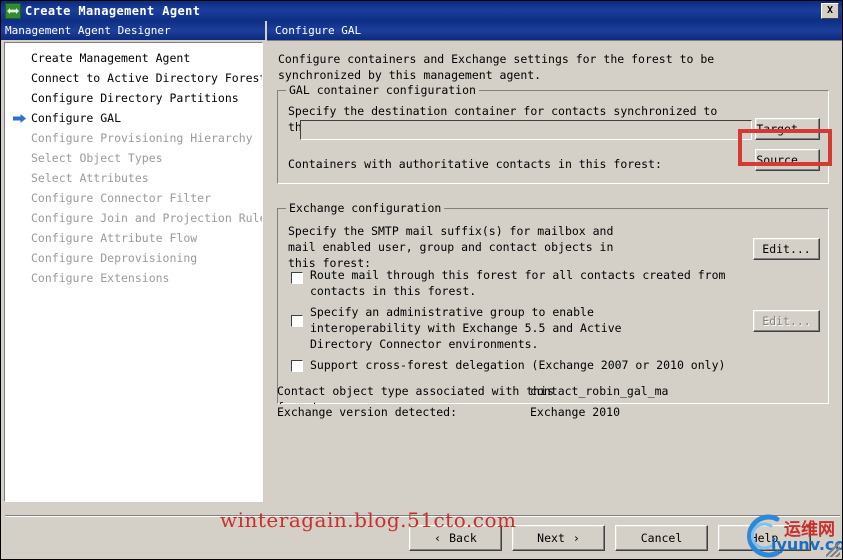 This screenshot has width=843, height=560. What do you see at coordinates (463, 538) in the screenshot?
I see `back-button-label: Back` at bounding box center [463, 538].